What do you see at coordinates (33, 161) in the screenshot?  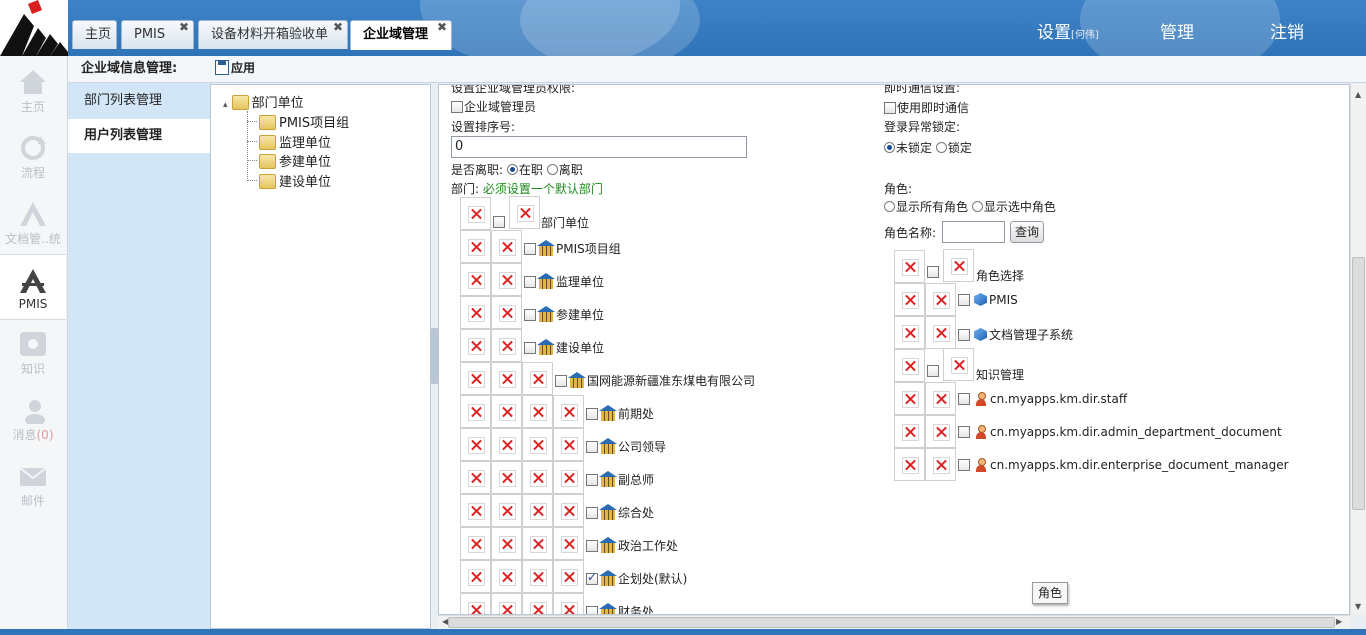 I see `rail-item-process: 流程` at bounding box center [33, 161].